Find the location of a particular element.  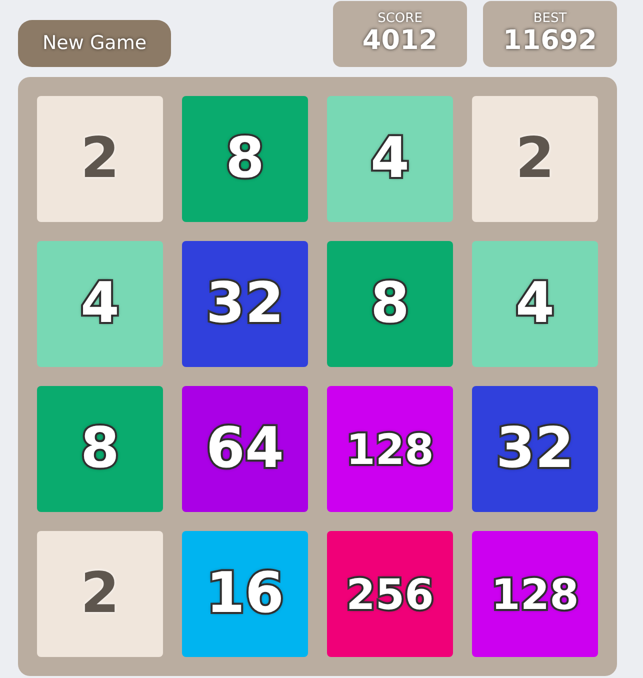

tile: 64 is located at coordinates (245, 449).